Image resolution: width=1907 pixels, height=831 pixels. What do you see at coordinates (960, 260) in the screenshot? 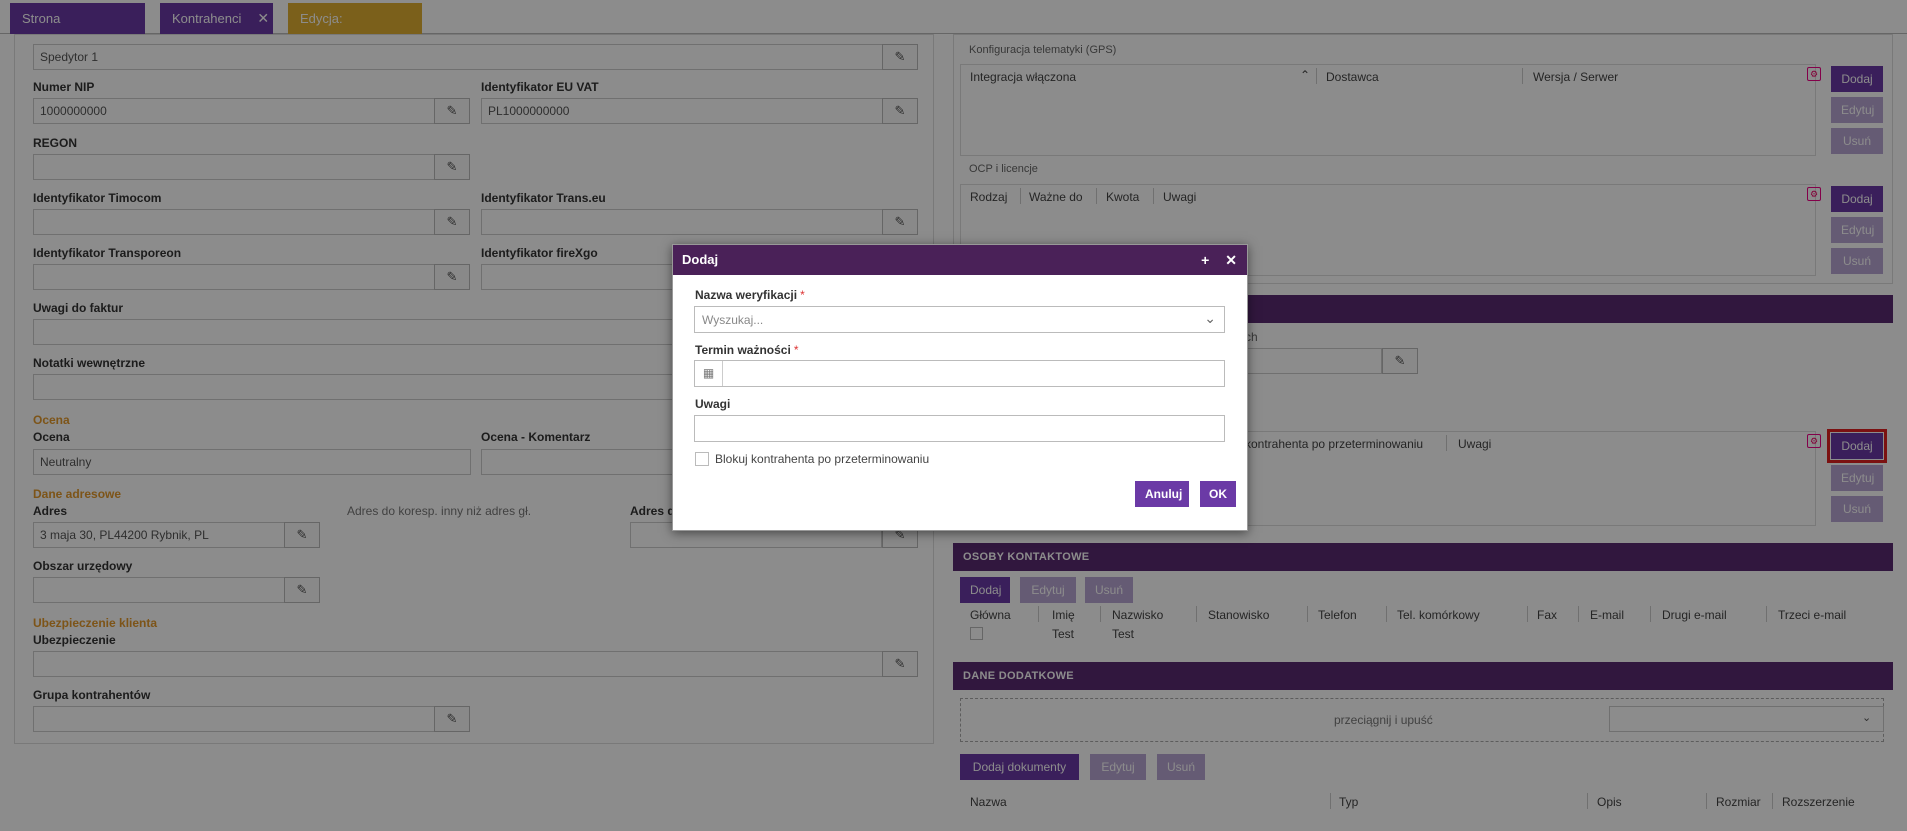
I see `dialog-header: Dodaj + ✕` at bounding box center [960, 260].